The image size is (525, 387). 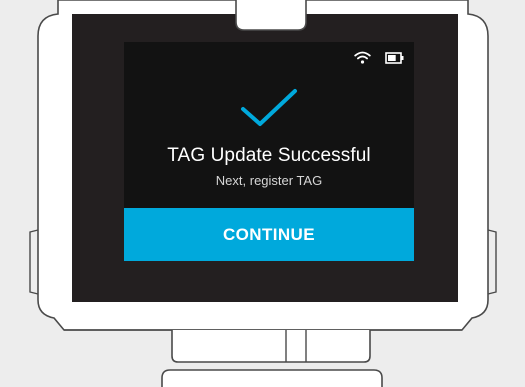 What do you see at coordinates (272, 378) in the screenshot?
I see `bottom-clamp` at bounding box center [272, 378].